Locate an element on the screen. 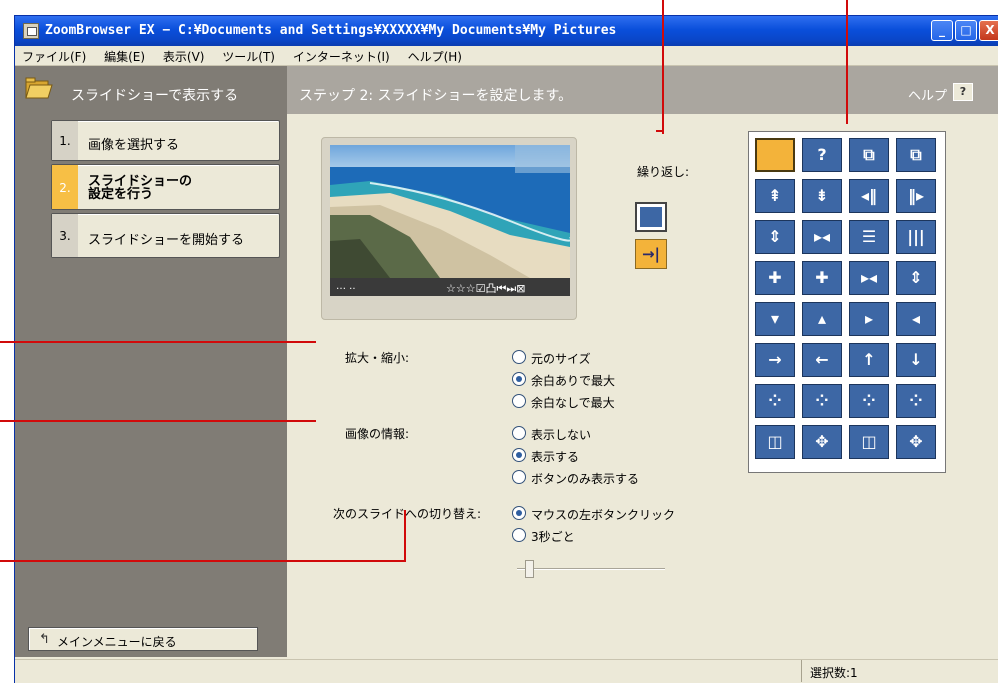 This screenshot has width=998, height=683. effect-cover-right-button: ▸ is located at coordinates (869, 319).